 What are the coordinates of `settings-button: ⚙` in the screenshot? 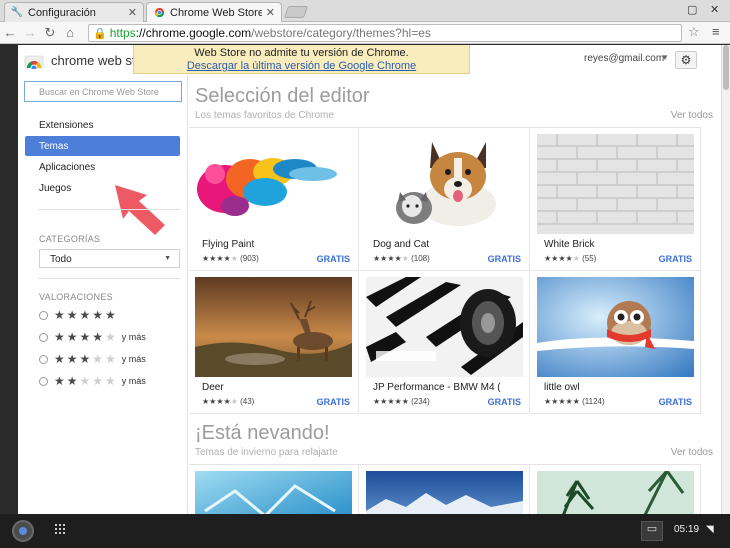 It's located at (686, 60).